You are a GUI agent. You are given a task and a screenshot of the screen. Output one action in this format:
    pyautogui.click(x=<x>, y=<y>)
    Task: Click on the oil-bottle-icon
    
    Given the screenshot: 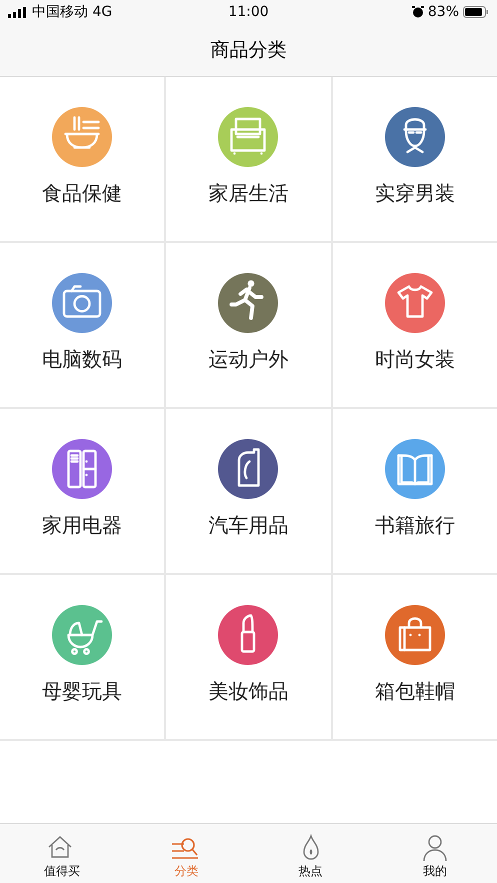 What is the action you would take?
    pyautogui.click(x=248, y=469)
    